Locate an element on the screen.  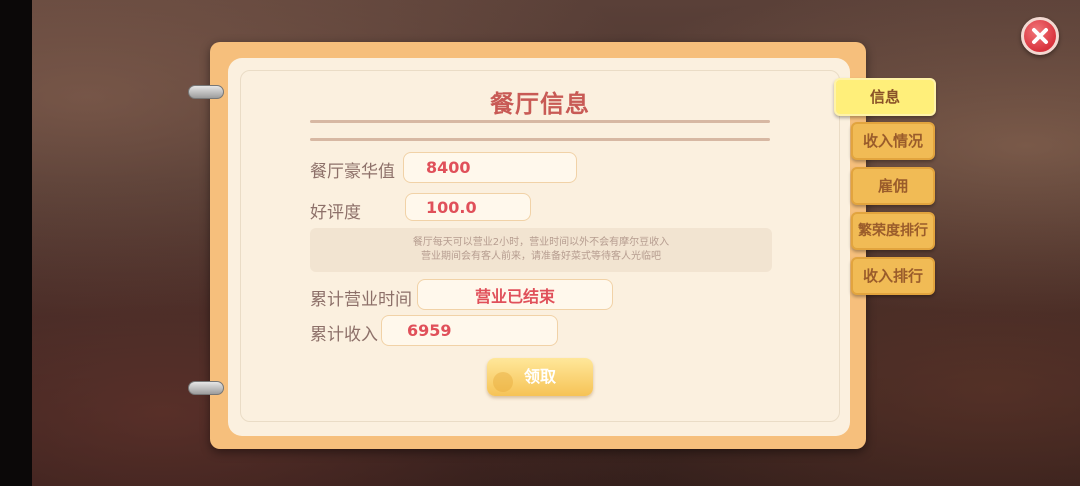
coin-icon is located at coordinates (503, 382).